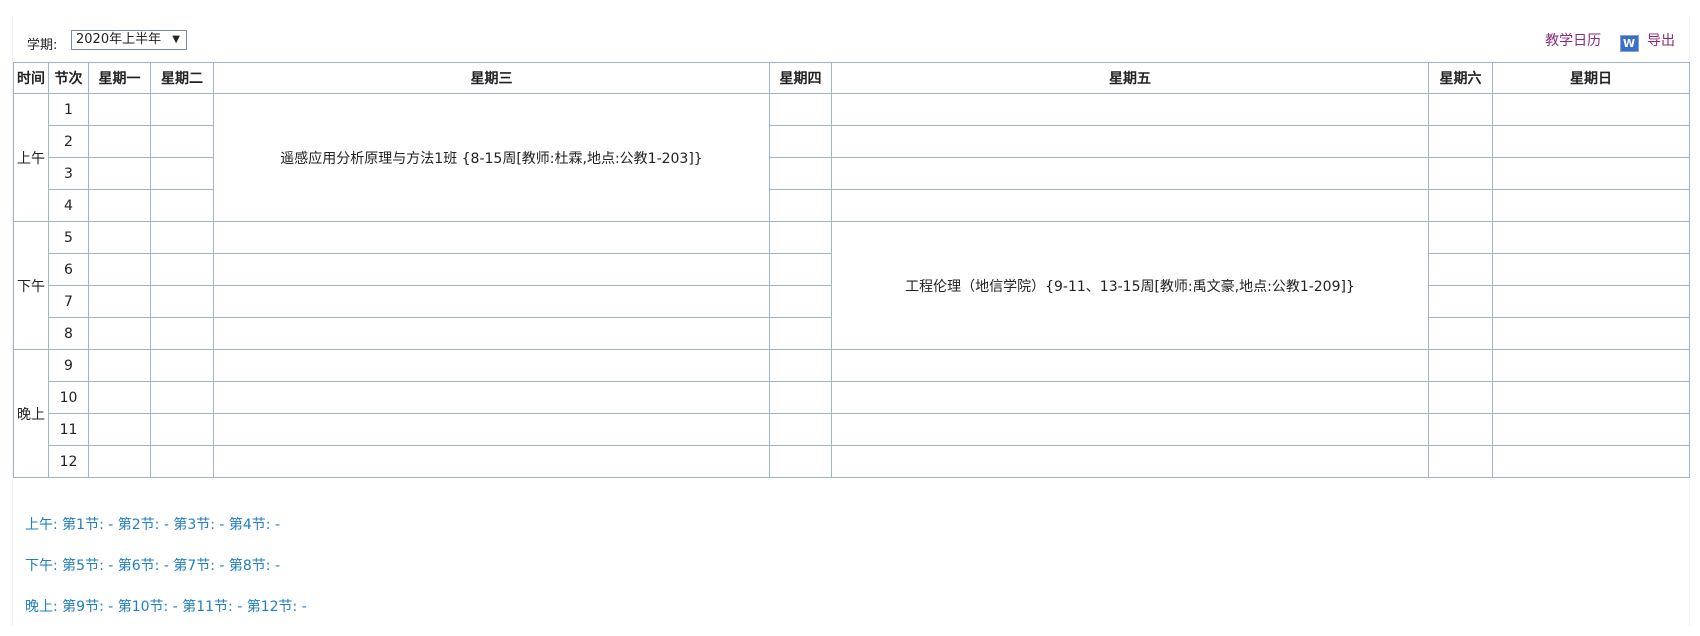 Image resolution: width=1700 pixels, height=636 pixels. What do you see at coordinates (491, 157) in the screenshot?
I see `course-wed: 遥感应用分析原理与方法1班 {8-15周[教师:杜霖,地点:公教1-203]}` at bounding box center [491, 157].